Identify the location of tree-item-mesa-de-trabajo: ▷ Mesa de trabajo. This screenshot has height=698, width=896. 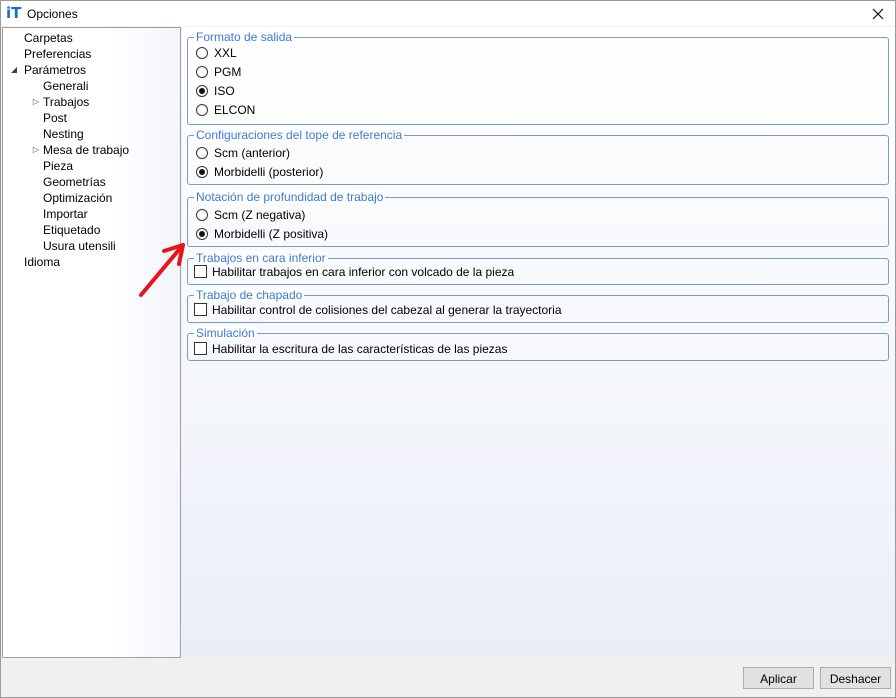
(81, 150).